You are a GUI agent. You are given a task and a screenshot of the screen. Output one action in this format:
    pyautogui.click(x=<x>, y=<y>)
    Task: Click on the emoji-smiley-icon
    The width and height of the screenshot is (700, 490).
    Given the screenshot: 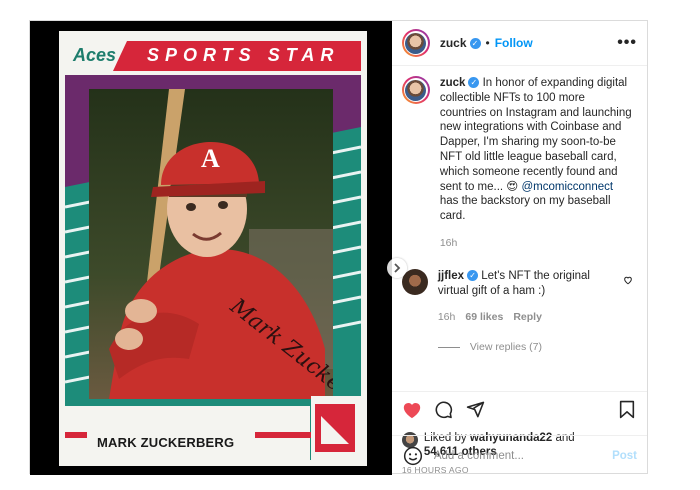 What is the action you would take?
    pyautogui.click(x=413, y=456)
    